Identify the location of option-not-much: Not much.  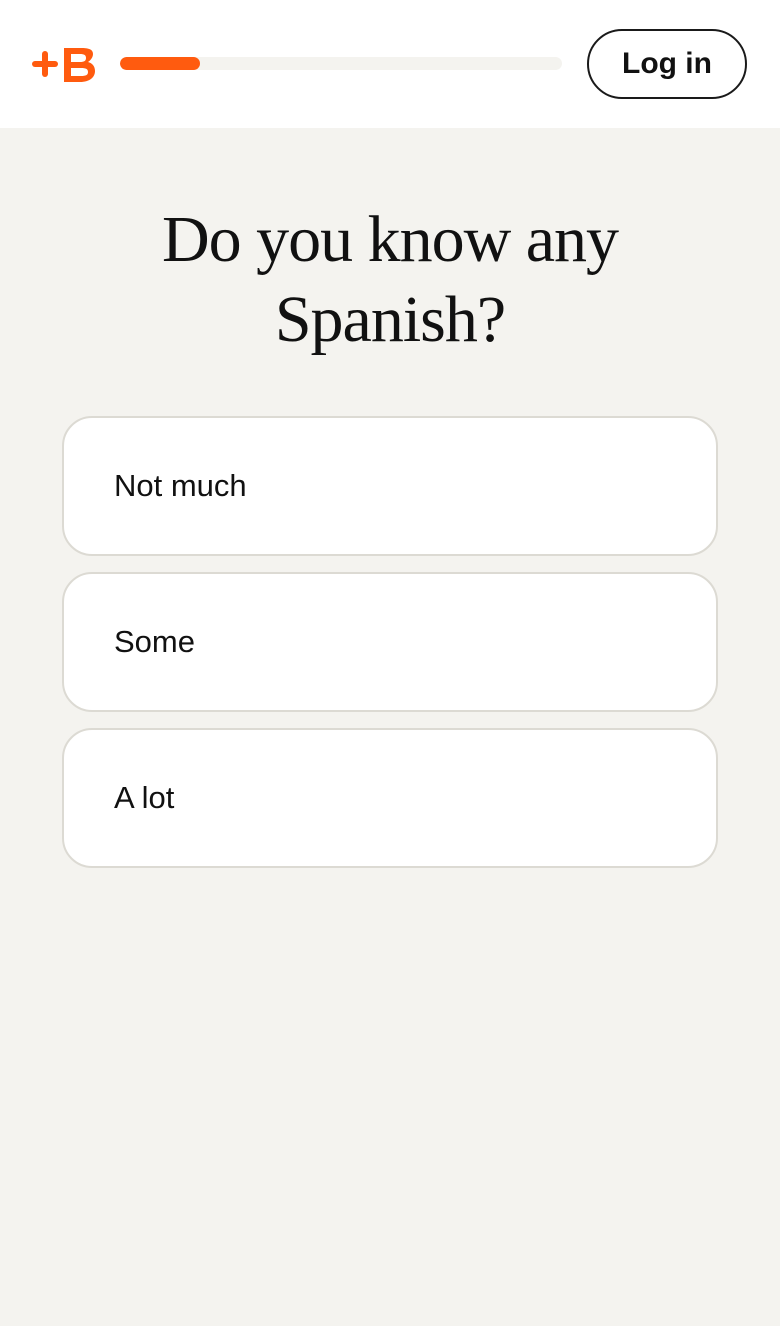
(390, 486).